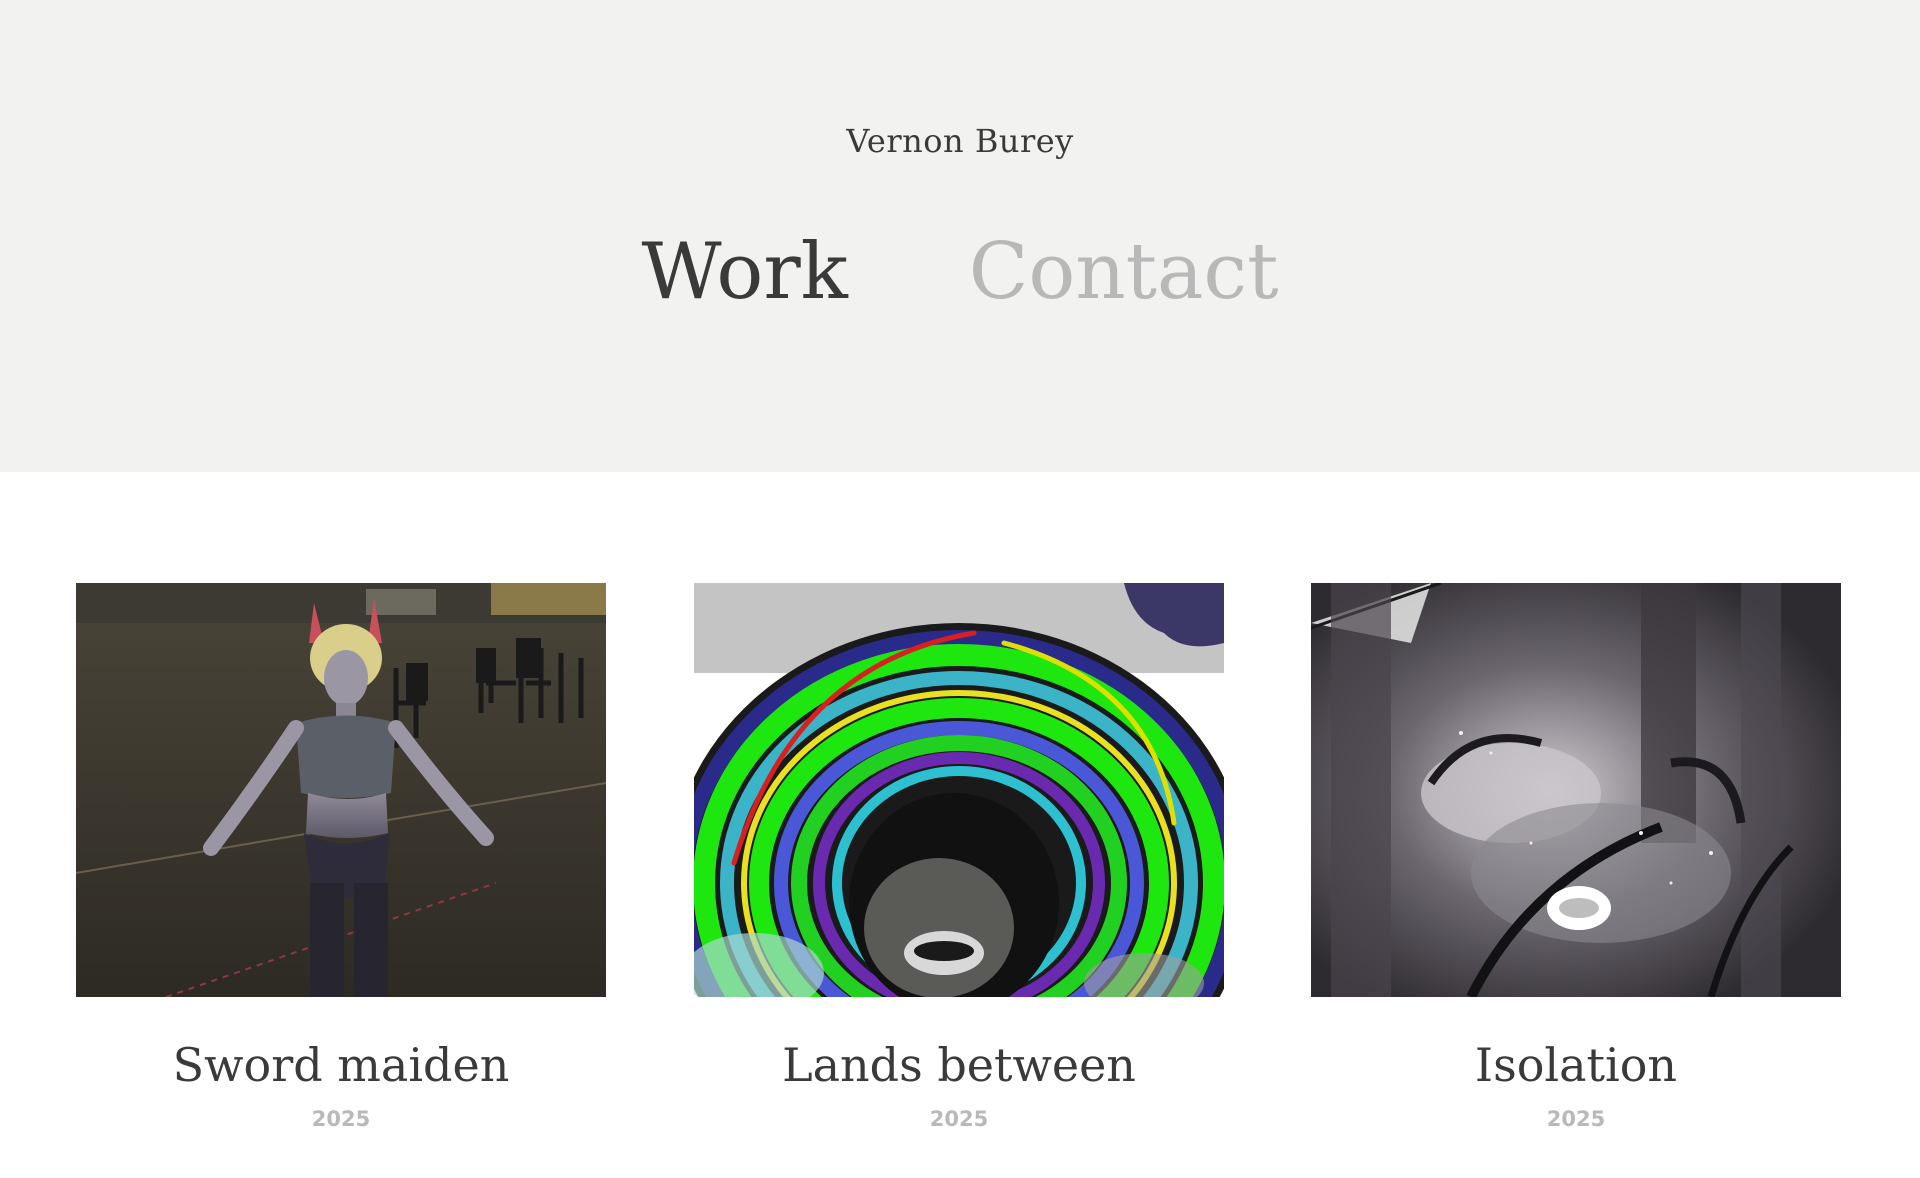 Image resolution: width=1920 pixels, height=1178 pixels. What do you see at coordinates (959, 1065) in the screenshot?
I see `project-title: Lands between` at bounding box center [959, 1065].